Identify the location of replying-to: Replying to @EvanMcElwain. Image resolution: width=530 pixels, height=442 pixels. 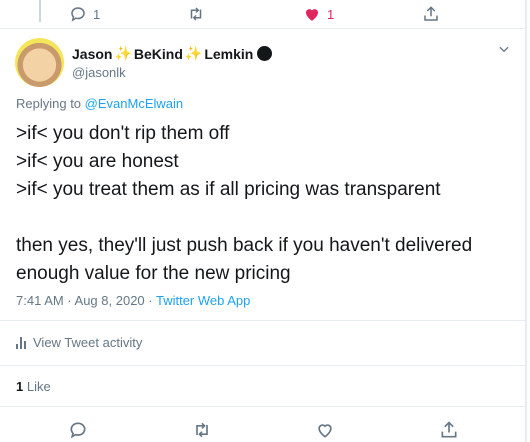
(99, 103).